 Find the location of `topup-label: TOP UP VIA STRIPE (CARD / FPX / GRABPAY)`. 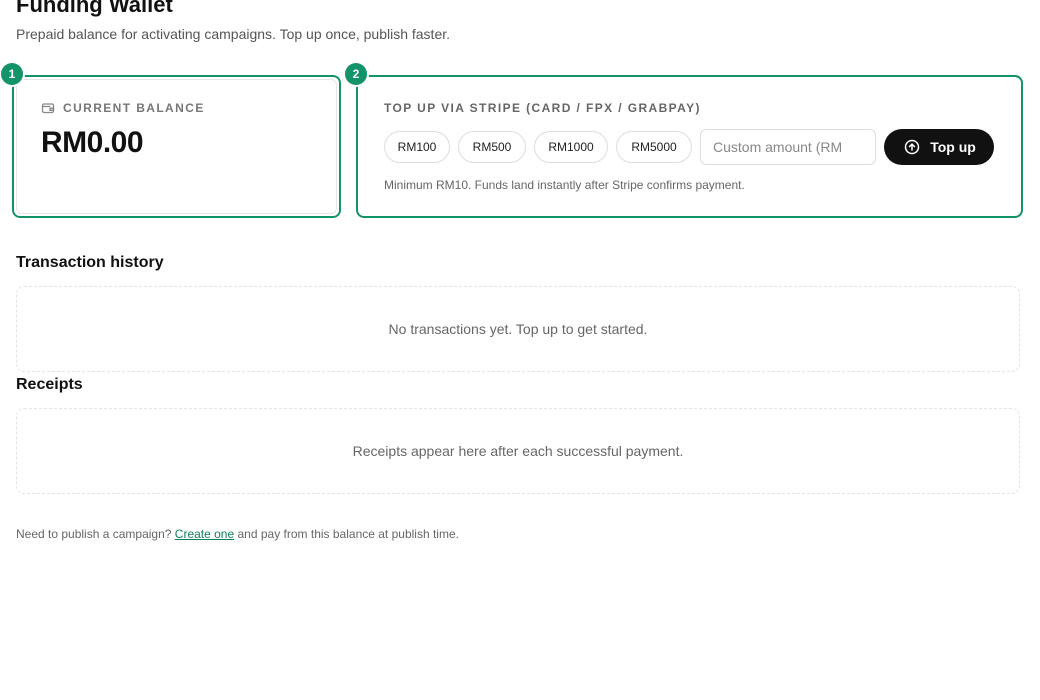

topup-label: TOP UP VIA STRIPE (CARD / FPX / GRABPAY) is located at coordinates (542, 108).